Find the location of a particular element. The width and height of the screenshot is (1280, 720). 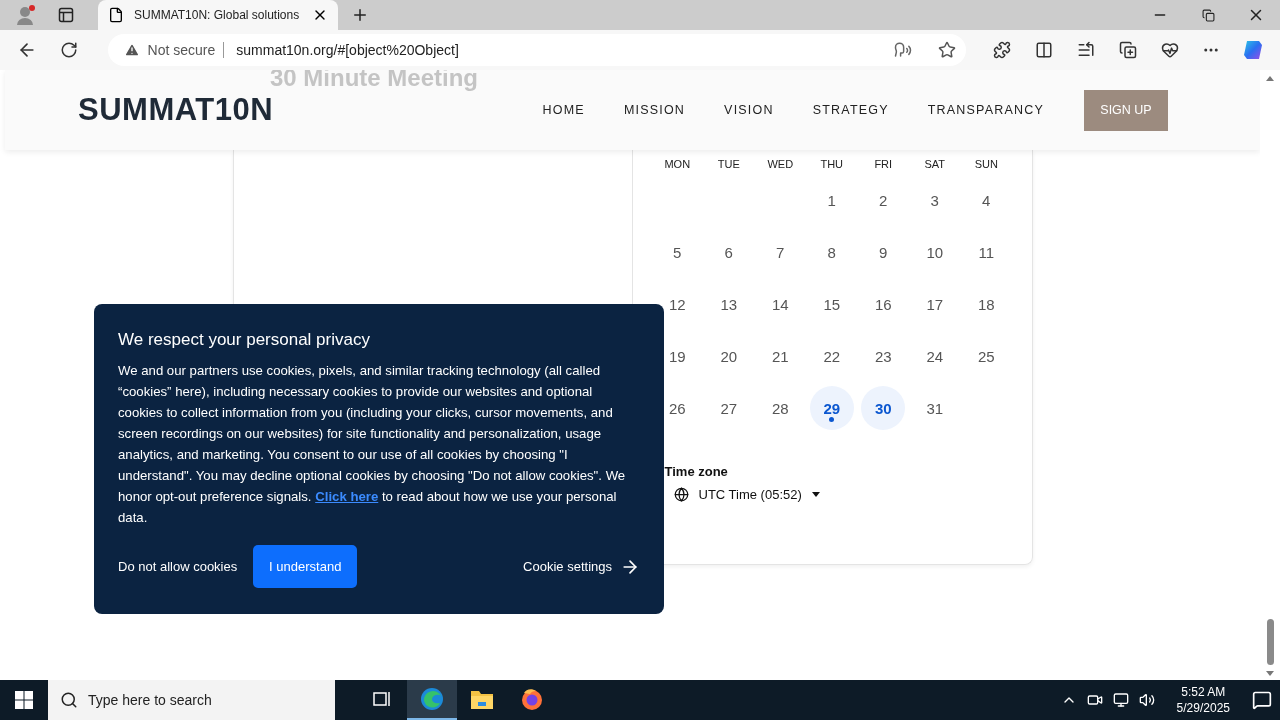

windows-icon is located at coordinates (24, 700).